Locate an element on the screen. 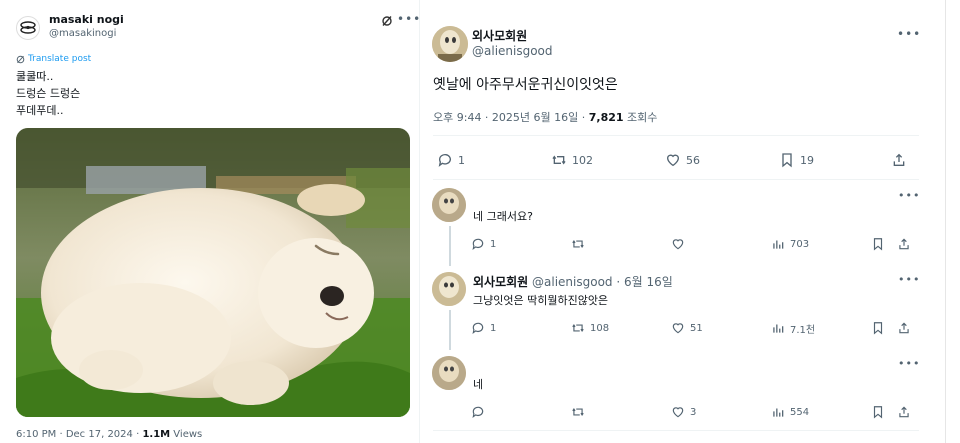 Image resolution: width=960 pixels, height=443 pixels. divider is located at coordinates (676, 135).